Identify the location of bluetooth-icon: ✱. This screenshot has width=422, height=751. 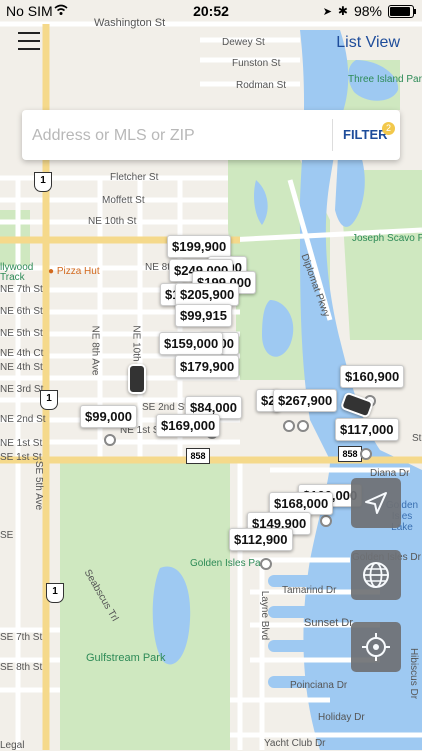
(342, 11).